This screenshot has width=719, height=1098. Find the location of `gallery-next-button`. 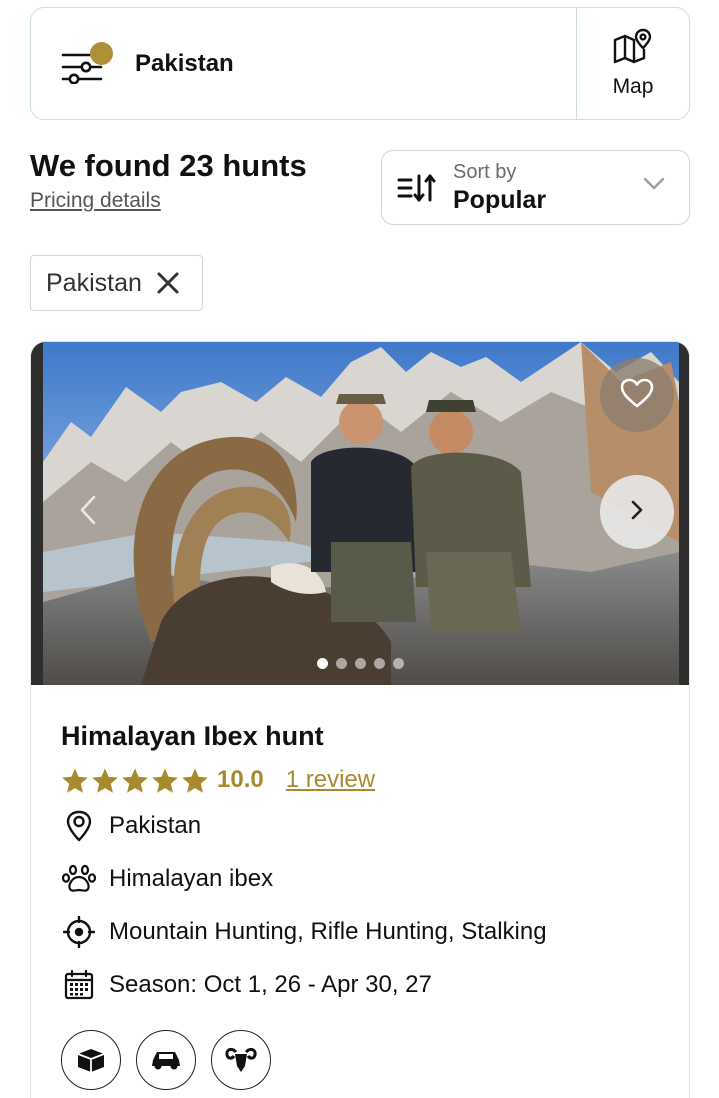

gallery-next-button is located at coordinates (637, 512).